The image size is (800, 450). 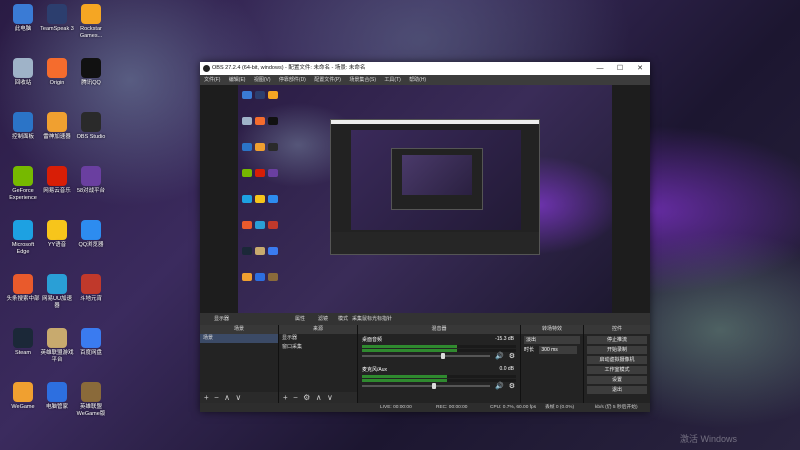 I want to click on desktop-icon: WeGame, so click(x=23, y=396).